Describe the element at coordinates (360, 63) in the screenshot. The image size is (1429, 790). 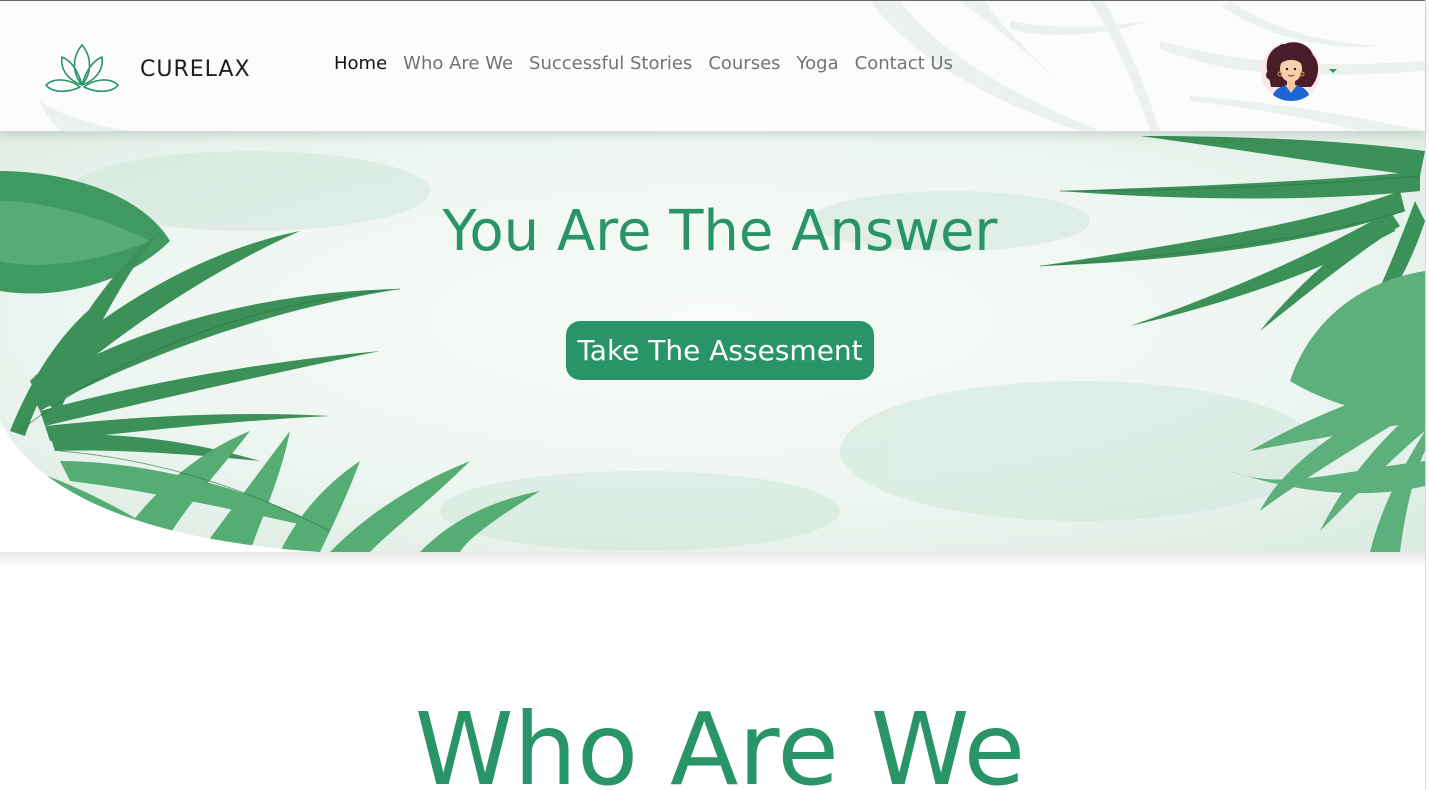
I see `nav-link-home: Home` at that location.